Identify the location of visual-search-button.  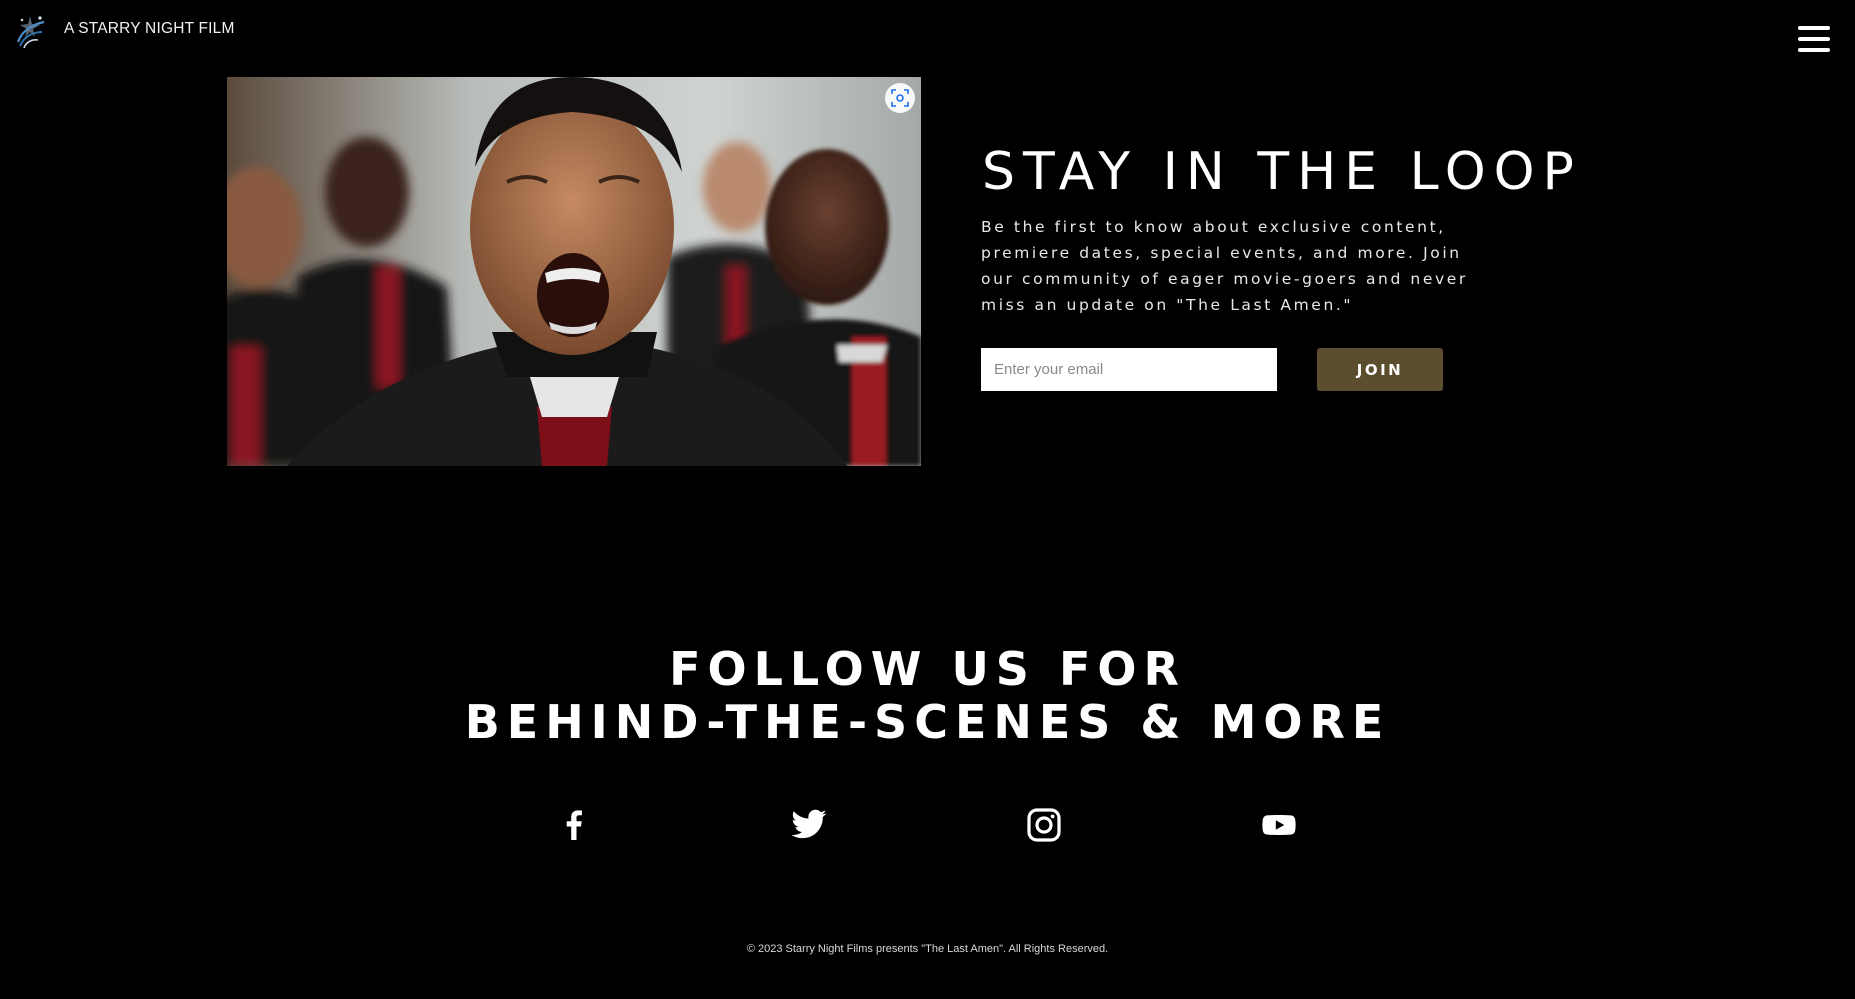
(900, 98).